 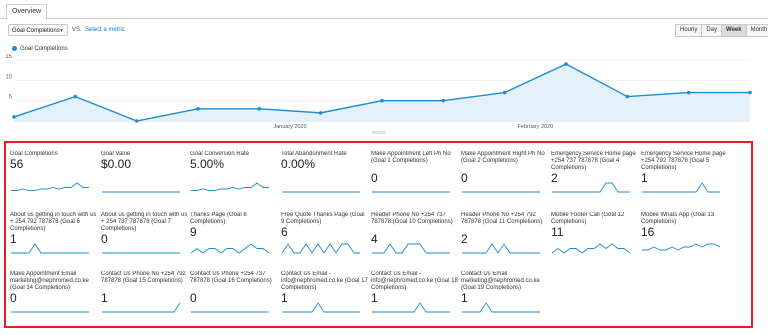 What do you see at coordinates (17, 164) in the screenshot?
I see `scorecard-value: 56` at bounding box center [17, 164].